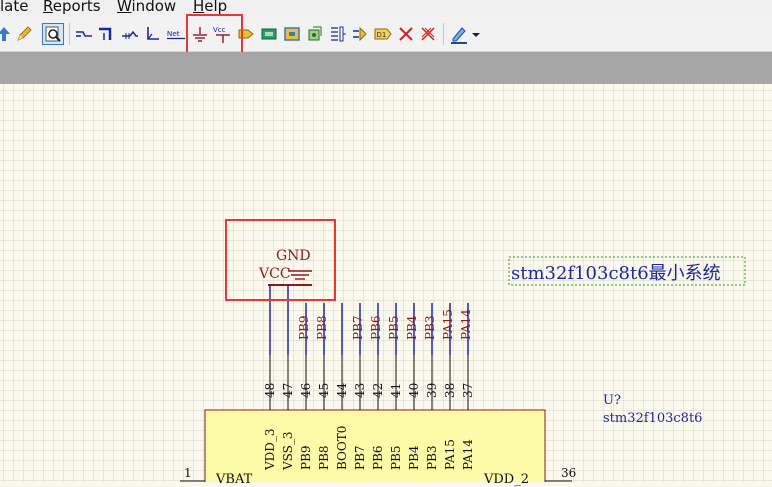  What do you see at coordinates (394, 327) in the screenshot?
I see `net-label: PB5` at bounding box center [394, 327].